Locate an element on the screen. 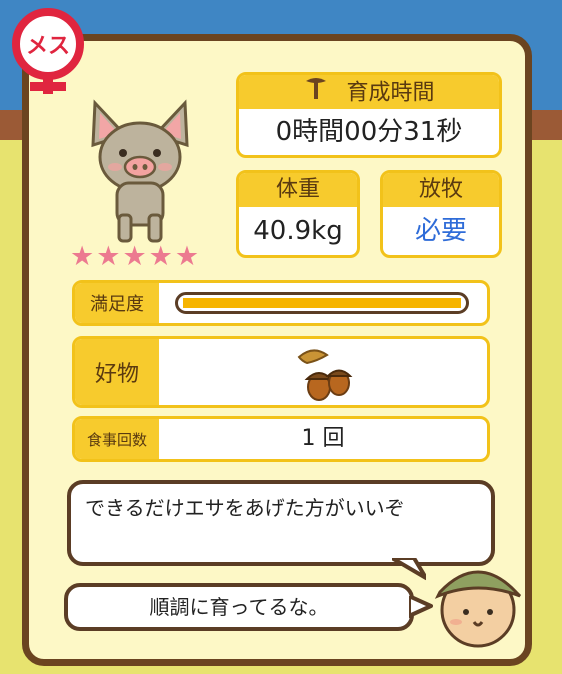 This screenshot has width=562, height=674. satisfaction-row: 満足度 is located at coordinates (281, 303).